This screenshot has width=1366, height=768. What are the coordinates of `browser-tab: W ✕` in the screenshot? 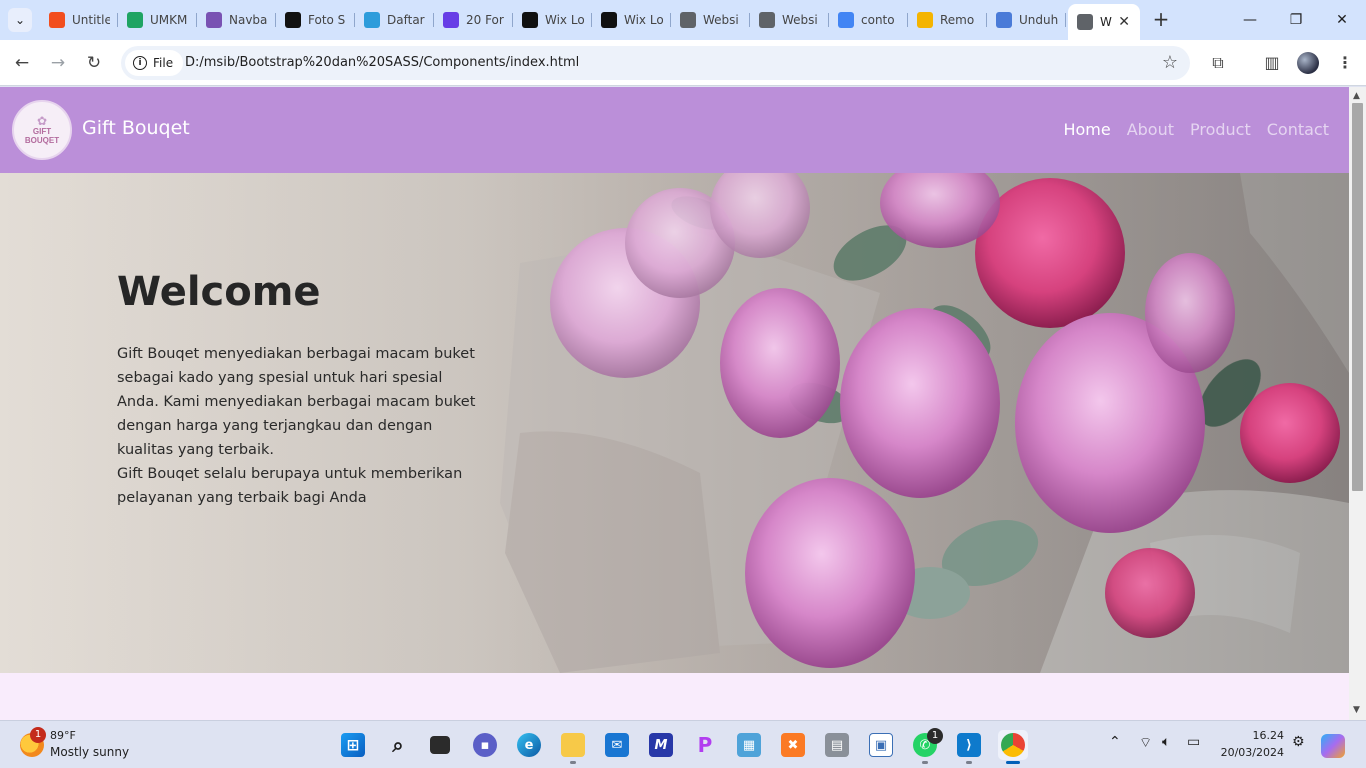 It's located at (1104, 22).